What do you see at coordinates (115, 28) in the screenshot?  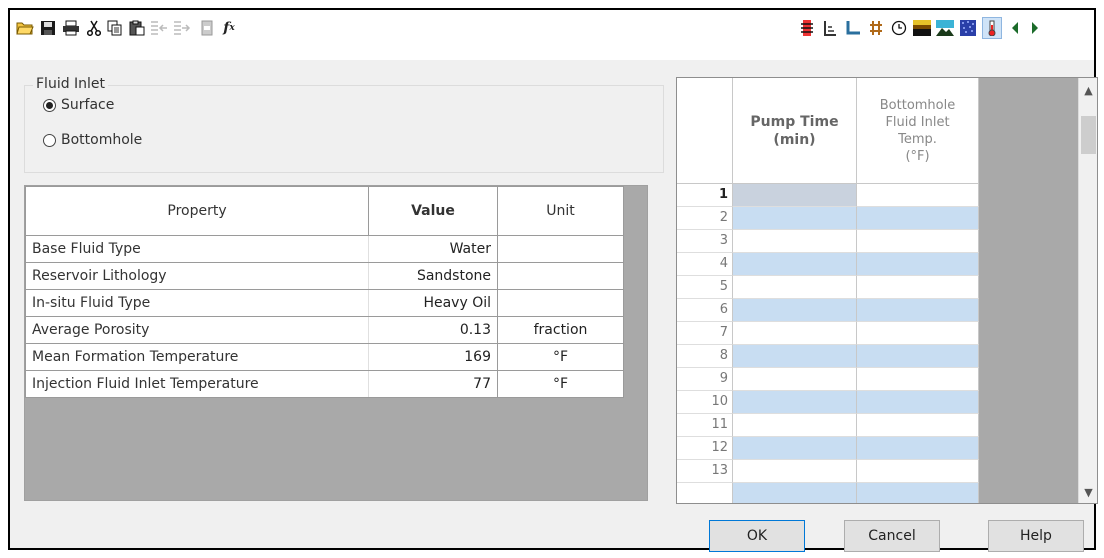 I see `copy-icon` at bounding box center [115, 28].